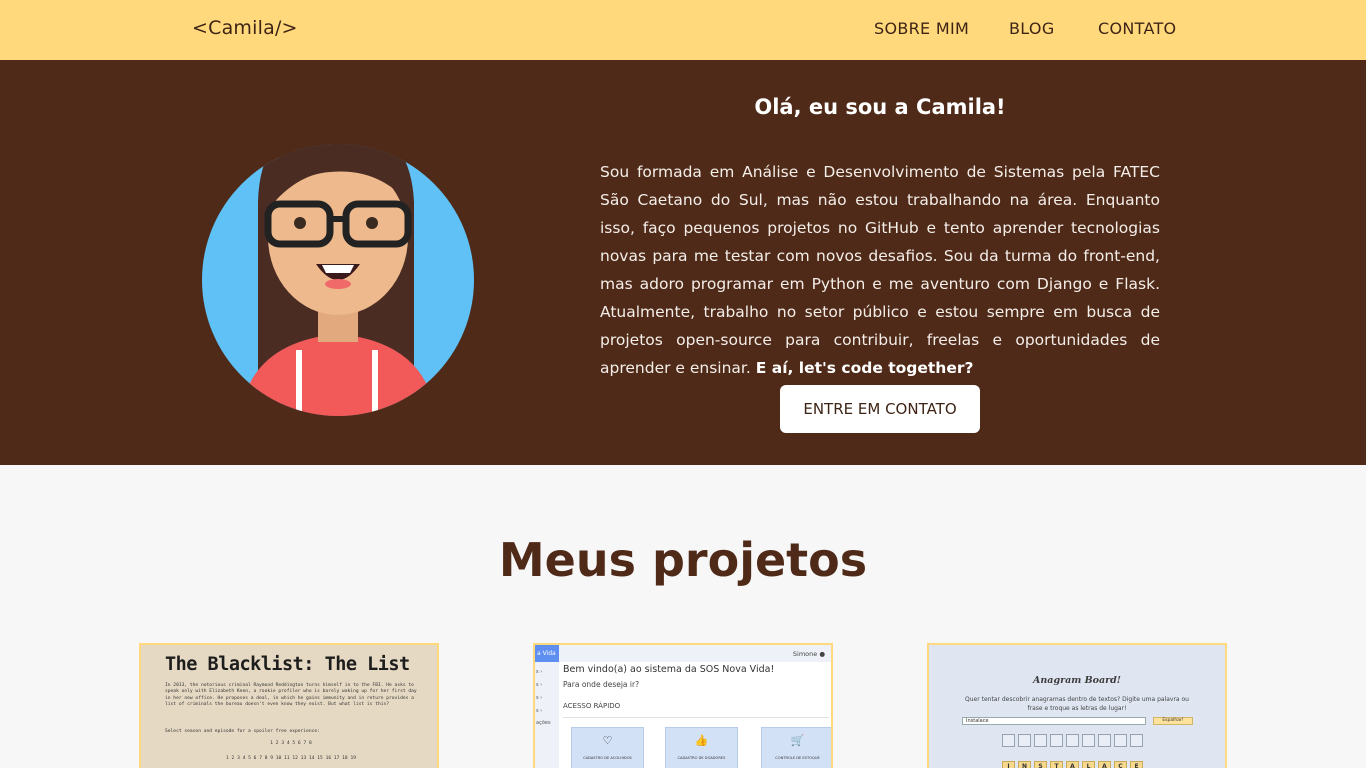  What do you see at coordinates (683, 30) in the screenshot?
I see `top-navbar: <Camila/> SOBRE MIM BLOG CONTATO` at bounding box center [683, 30].